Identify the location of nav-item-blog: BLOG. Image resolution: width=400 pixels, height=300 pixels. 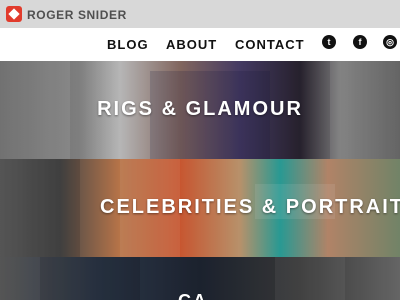
(128, 44).